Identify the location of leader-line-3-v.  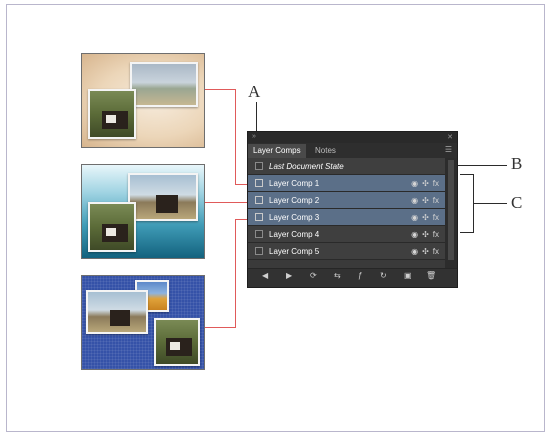
(235, 273).